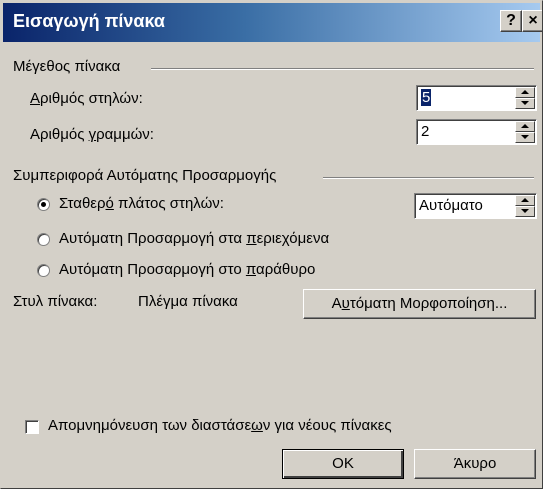 The image size is (543, 489). Describe the element at coordinates (145, 175) in the screenshot. I see `autofit-group-label: Συμπεριφορά Αυτόματης Προσαρμογής` at that location.